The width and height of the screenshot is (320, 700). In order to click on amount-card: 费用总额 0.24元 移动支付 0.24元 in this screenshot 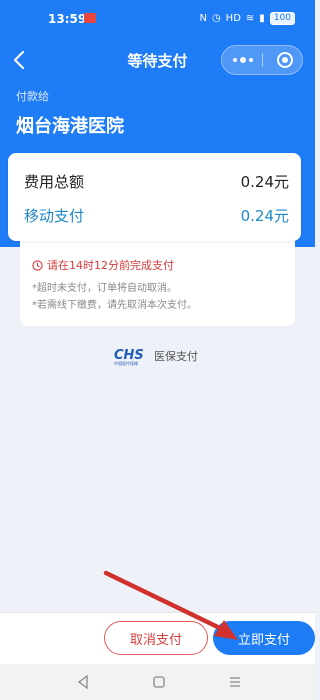, I will do `click(154, 197)`.